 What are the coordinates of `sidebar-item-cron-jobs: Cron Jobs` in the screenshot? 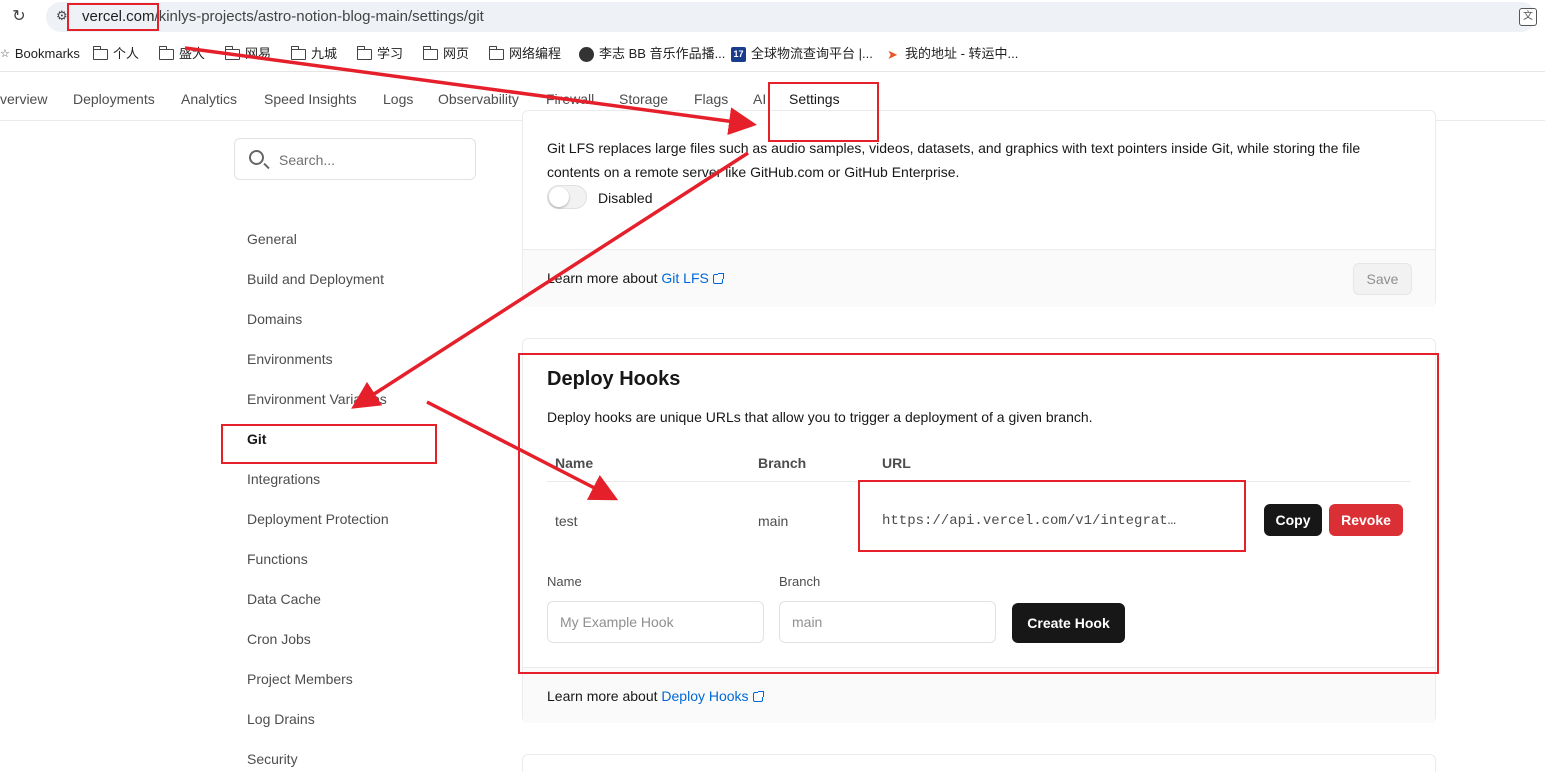 It's located at (279, 639).